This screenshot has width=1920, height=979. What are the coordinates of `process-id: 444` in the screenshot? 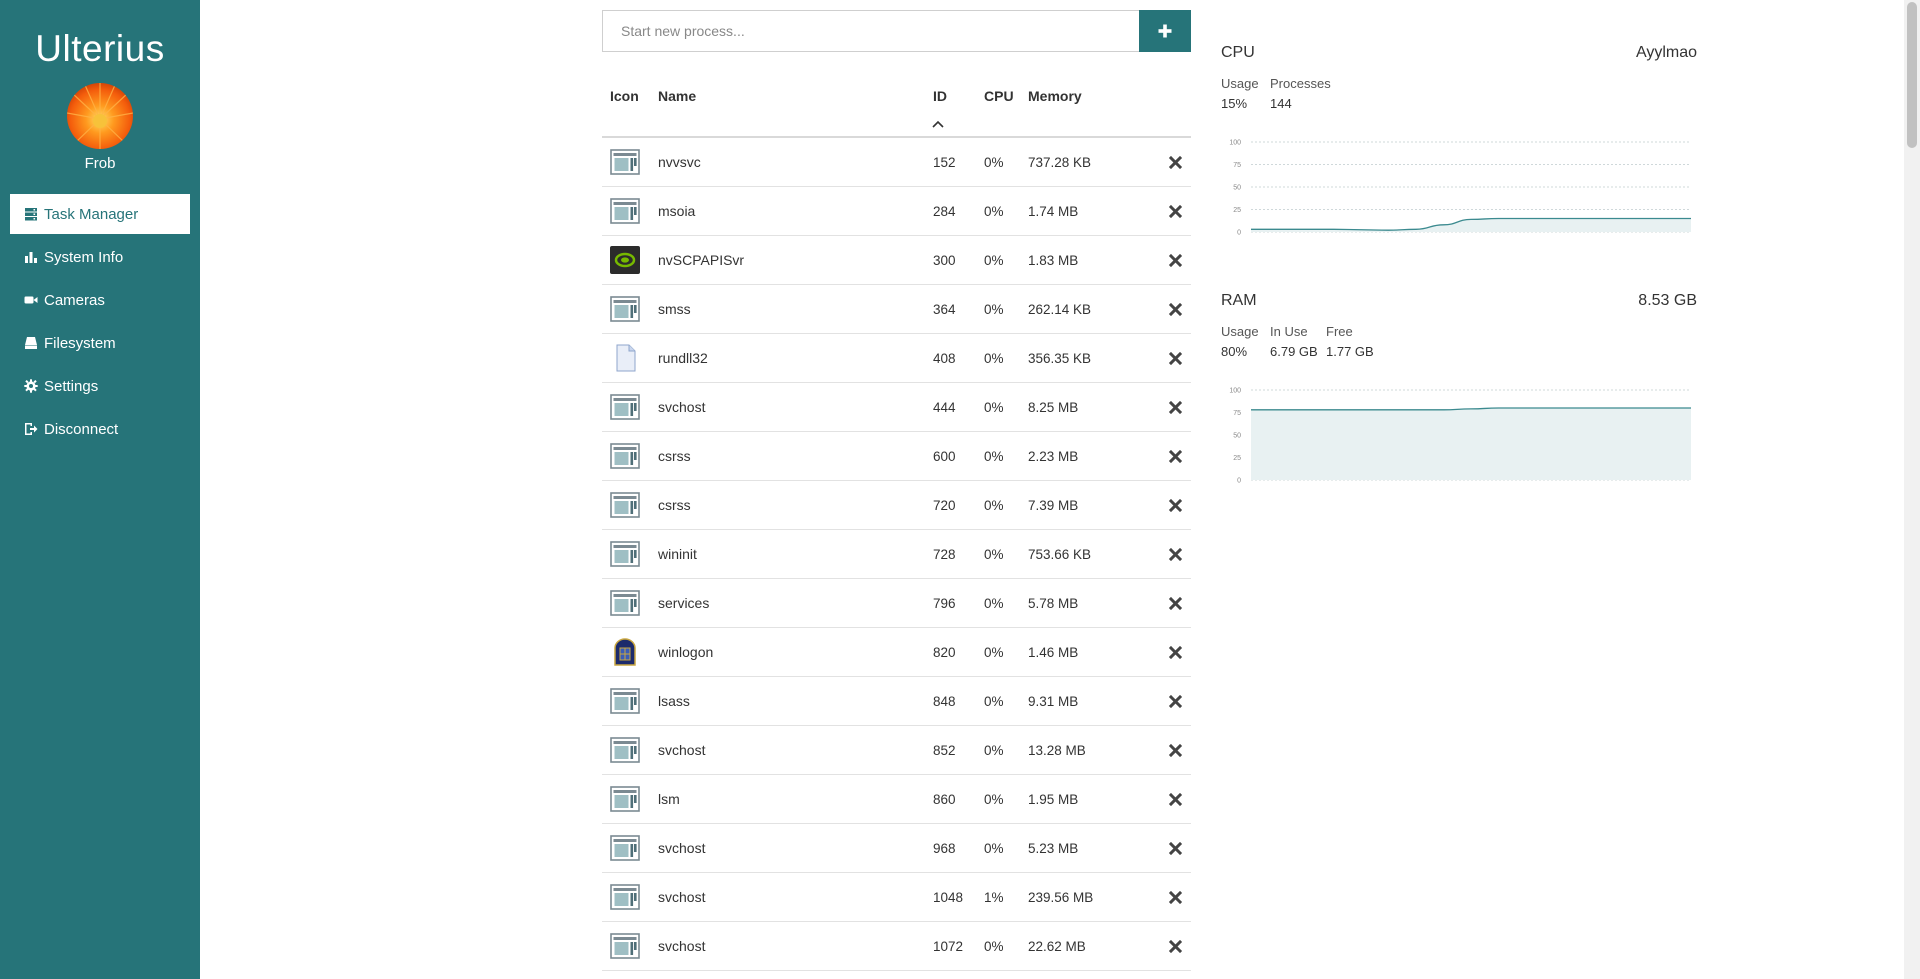 It's located at (944, 407).